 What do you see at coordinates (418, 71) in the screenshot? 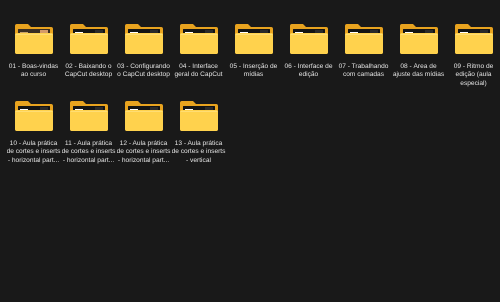
I see `folder-name: 08 - Área de ajuste das mídias` at bounding box center [418, 71].